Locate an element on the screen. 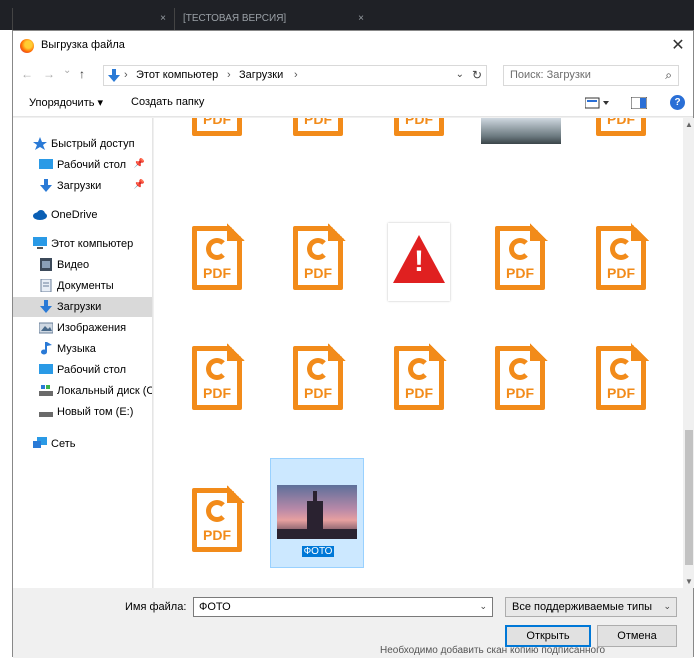 The width and height of the screenshot is (694, 658). sidebar-item-desktop: Рабочий стол 📌 is located at coordinates (82, 165).